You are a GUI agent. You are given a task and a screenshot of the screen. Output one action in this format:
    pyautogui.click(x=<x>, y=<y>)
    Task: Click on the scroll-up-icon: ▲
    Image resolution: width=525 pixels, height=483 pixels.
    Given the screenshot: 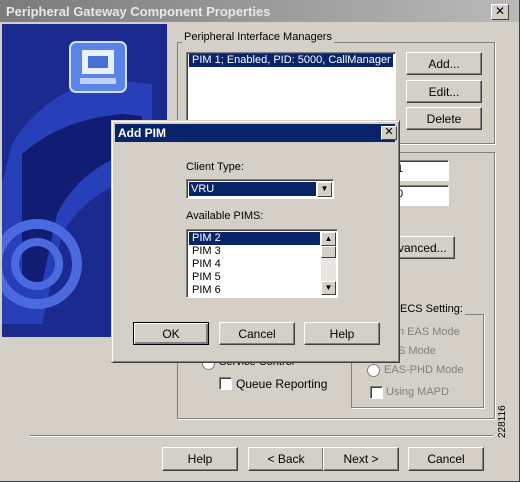 What is the action you would take?
    pyautogui.click(x=328, y=239)
    